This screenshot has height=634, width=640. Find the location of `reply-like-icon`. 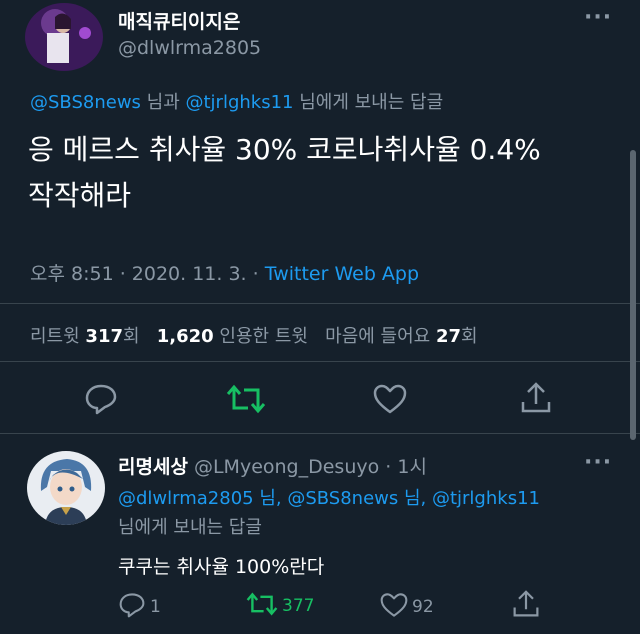

reply-like-icon is located at coordinates (394, 607).